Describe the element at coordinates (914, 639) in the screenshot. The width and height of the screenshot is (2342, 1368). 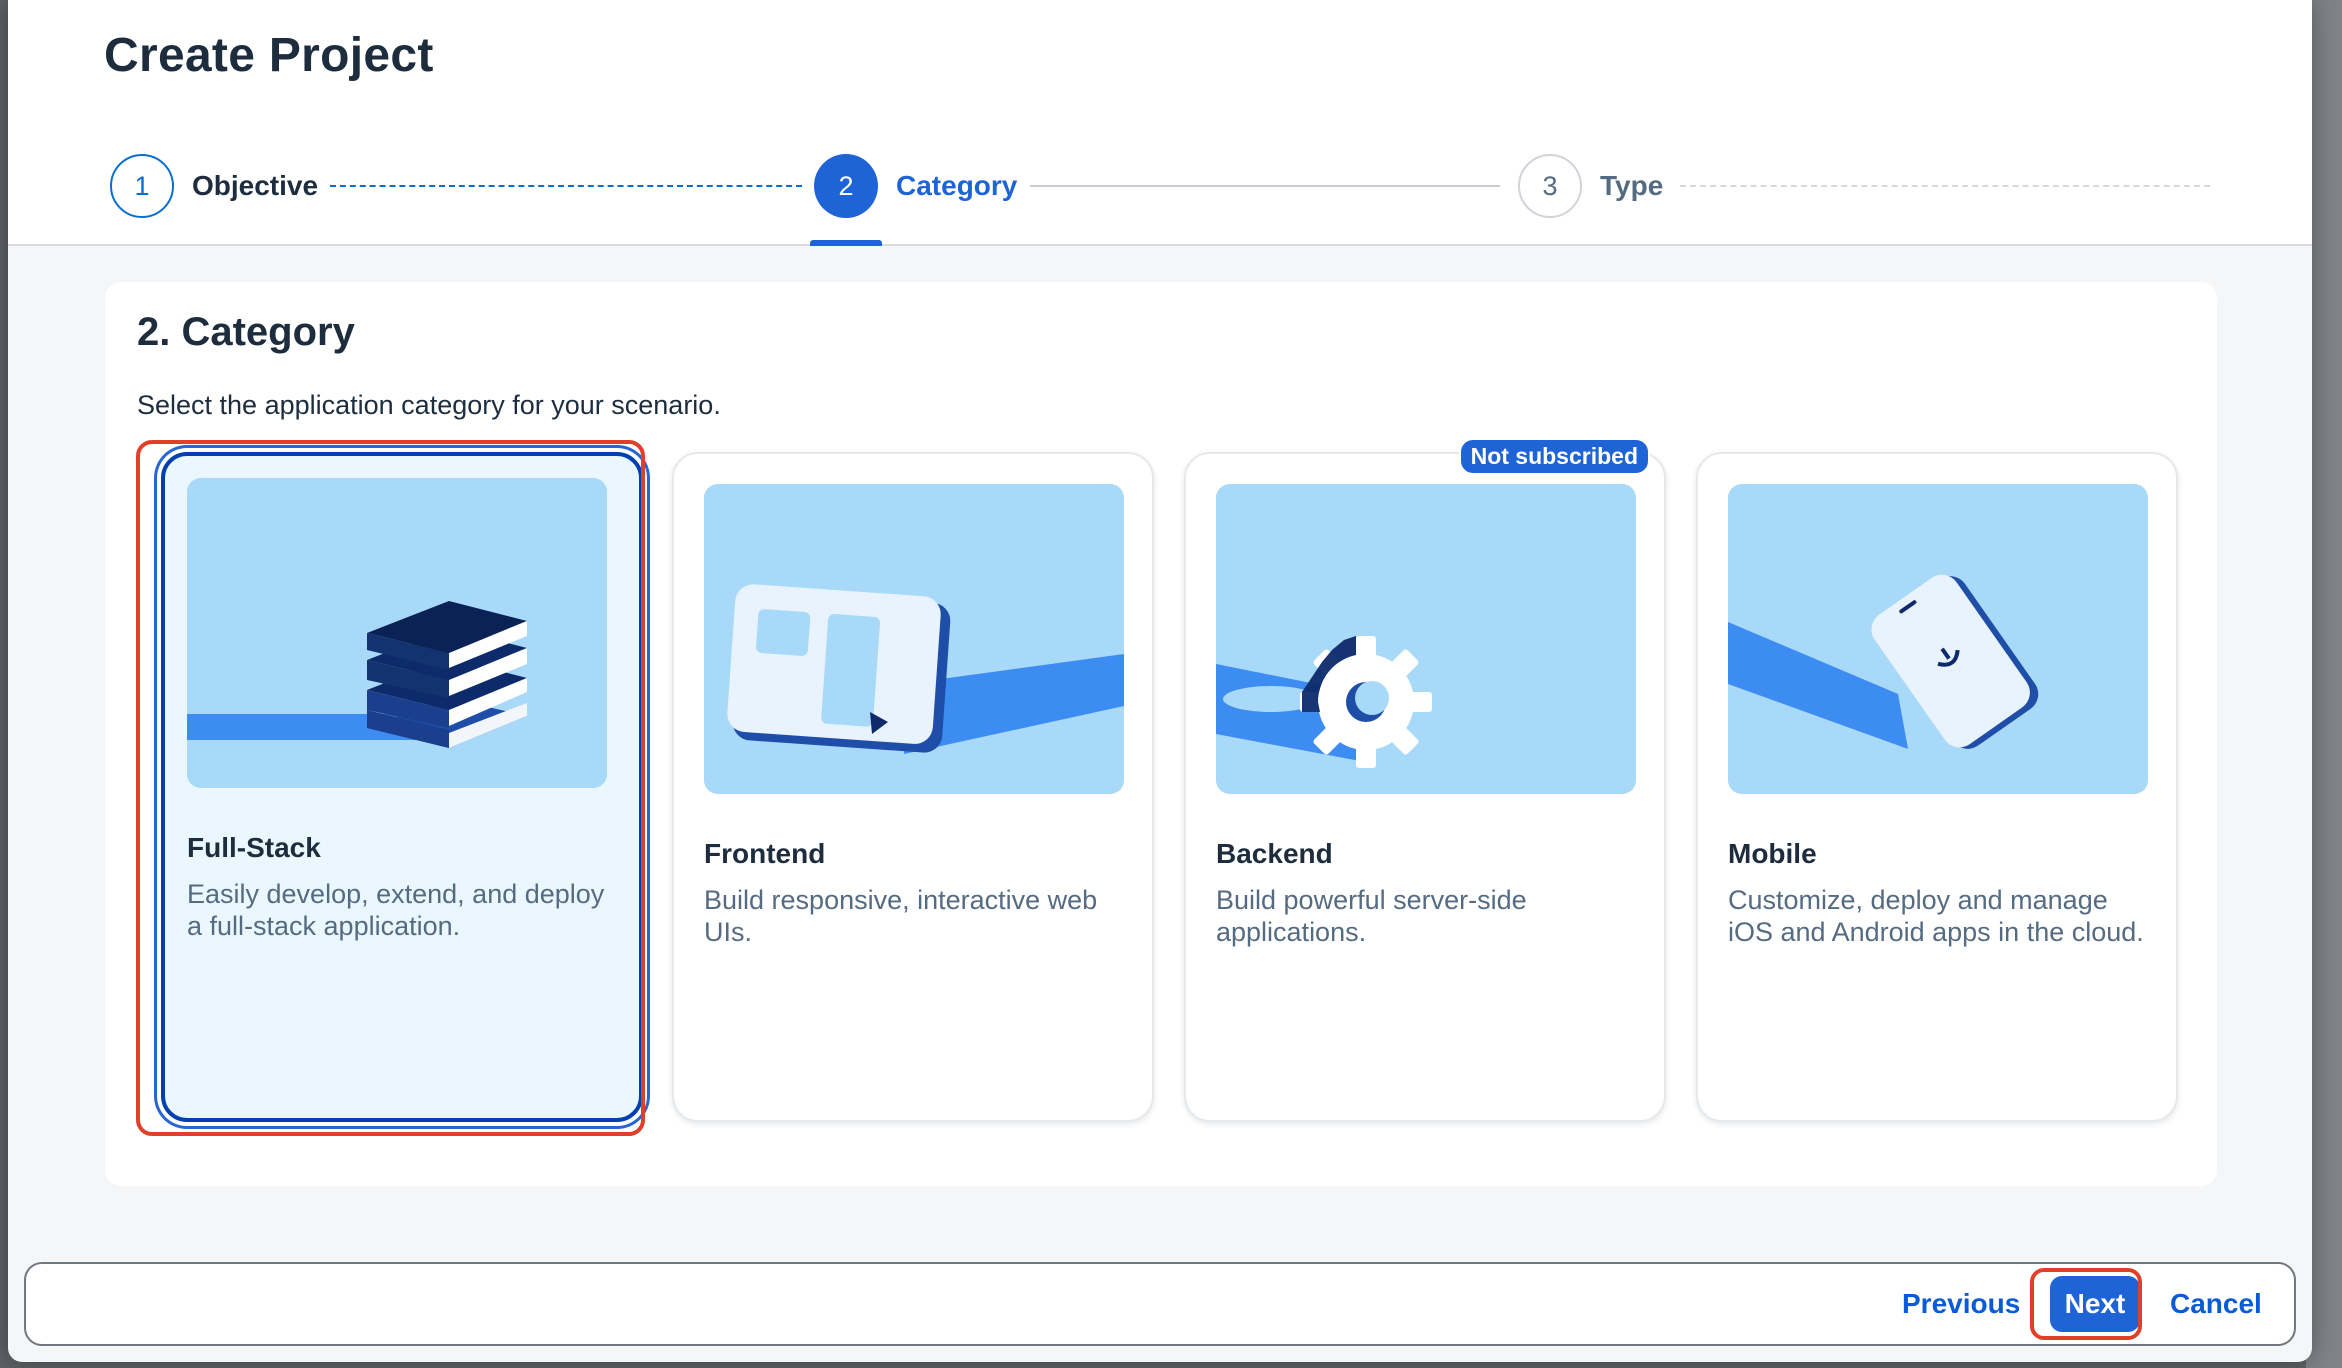
I see `tablet-ui-illustration` at that location.